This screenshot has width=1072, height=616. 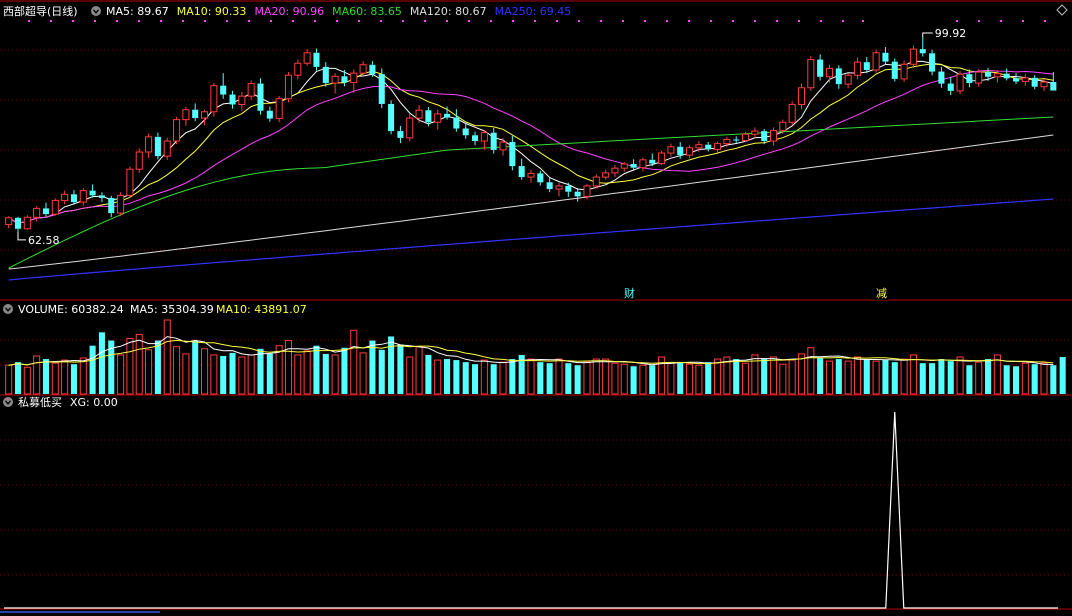 What do you see at coordinates (8, 402) in the screenshot?
I see `indicator-toggle` at bounding box center [8, 402].